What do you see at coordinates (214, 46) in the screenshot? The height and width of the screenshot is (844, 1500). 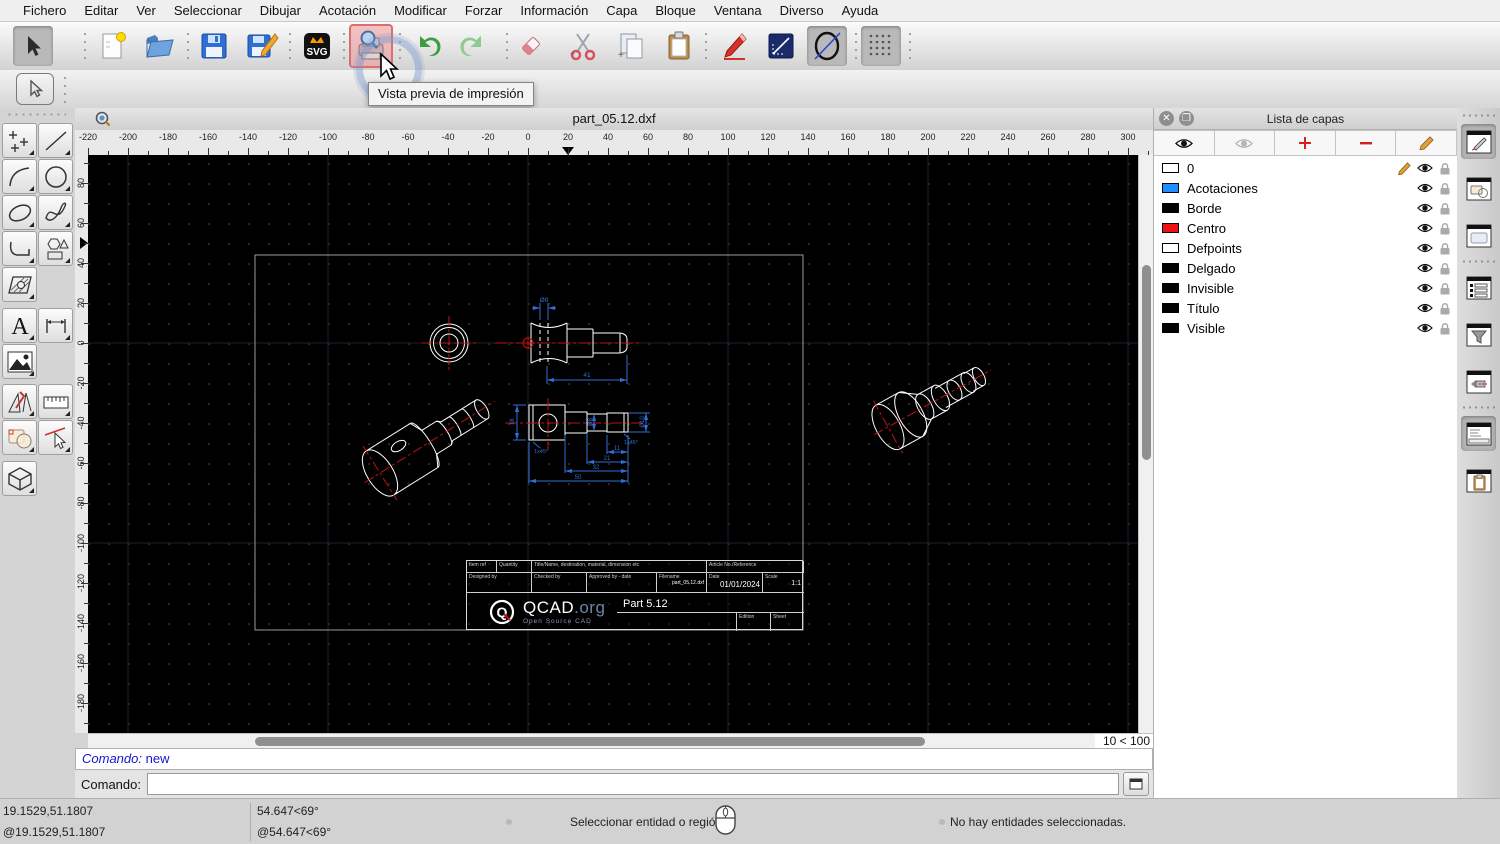 I see `save-button` at bounding box center [214, 46].